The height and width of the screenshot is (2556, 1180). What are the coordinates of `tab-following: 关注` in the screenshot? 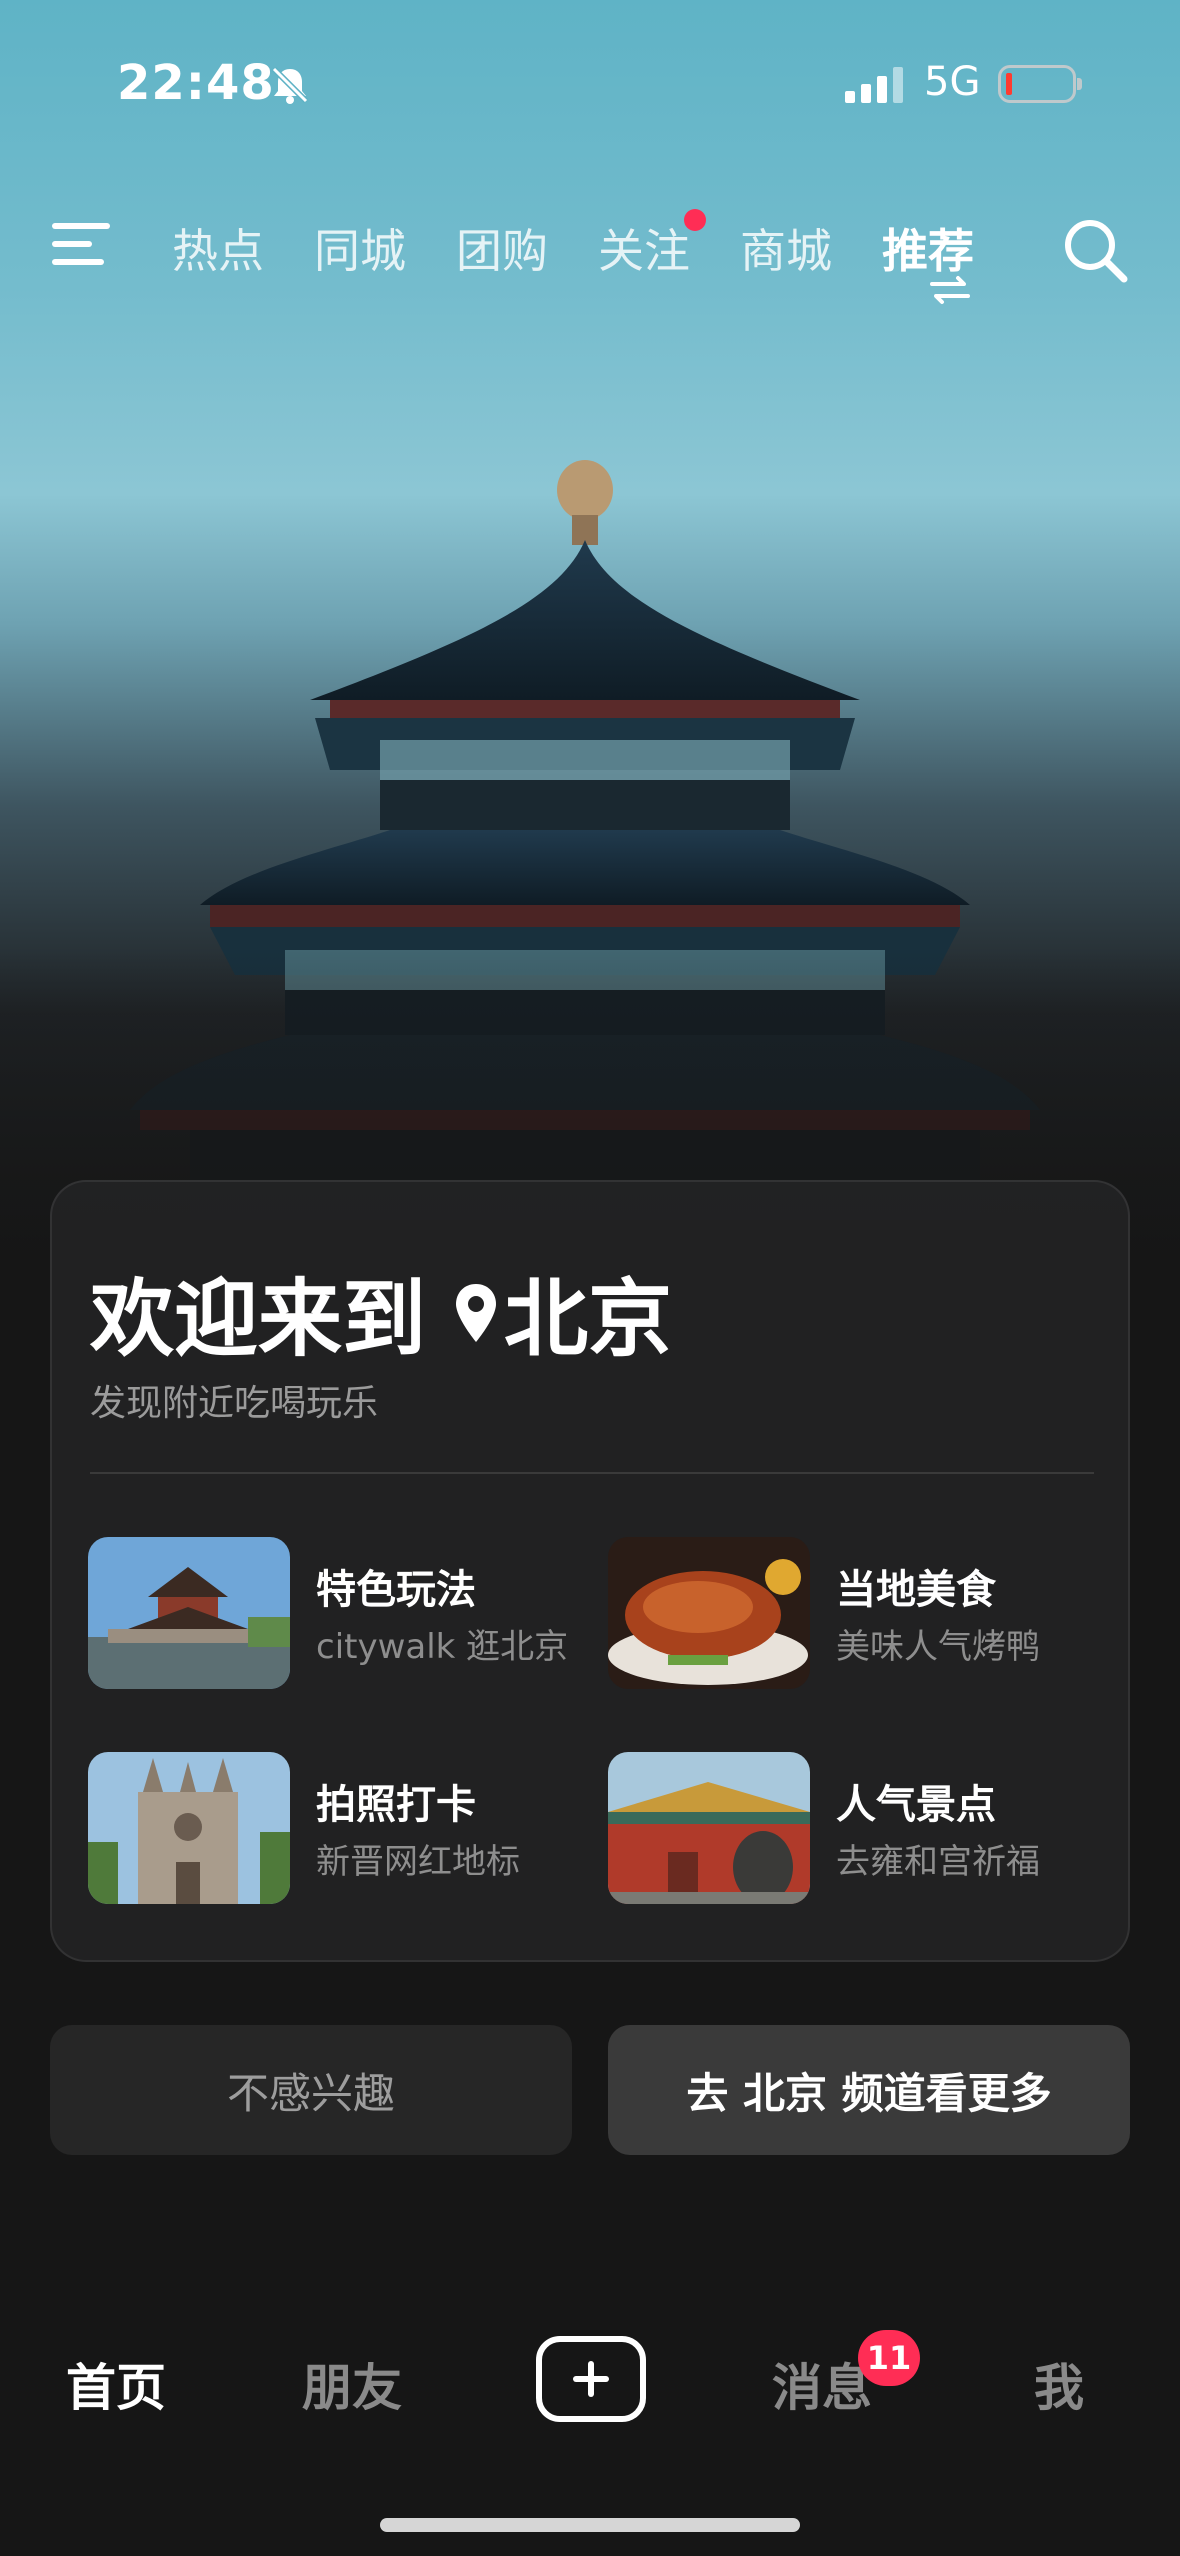 It's located at (652, 245).